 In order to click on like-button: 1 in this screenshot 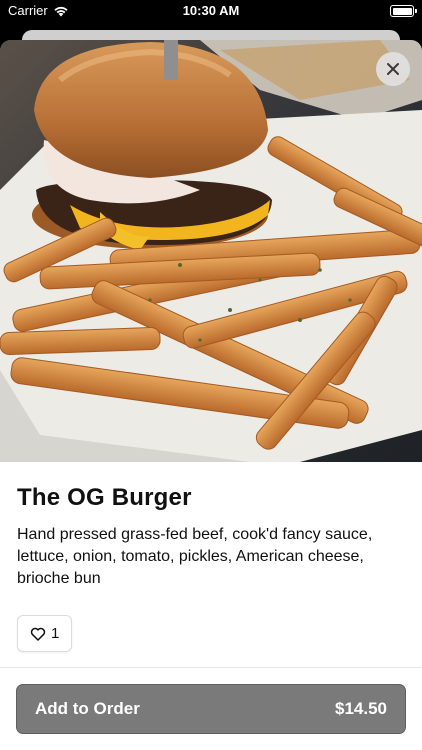, I will do `click(45, 633)`.